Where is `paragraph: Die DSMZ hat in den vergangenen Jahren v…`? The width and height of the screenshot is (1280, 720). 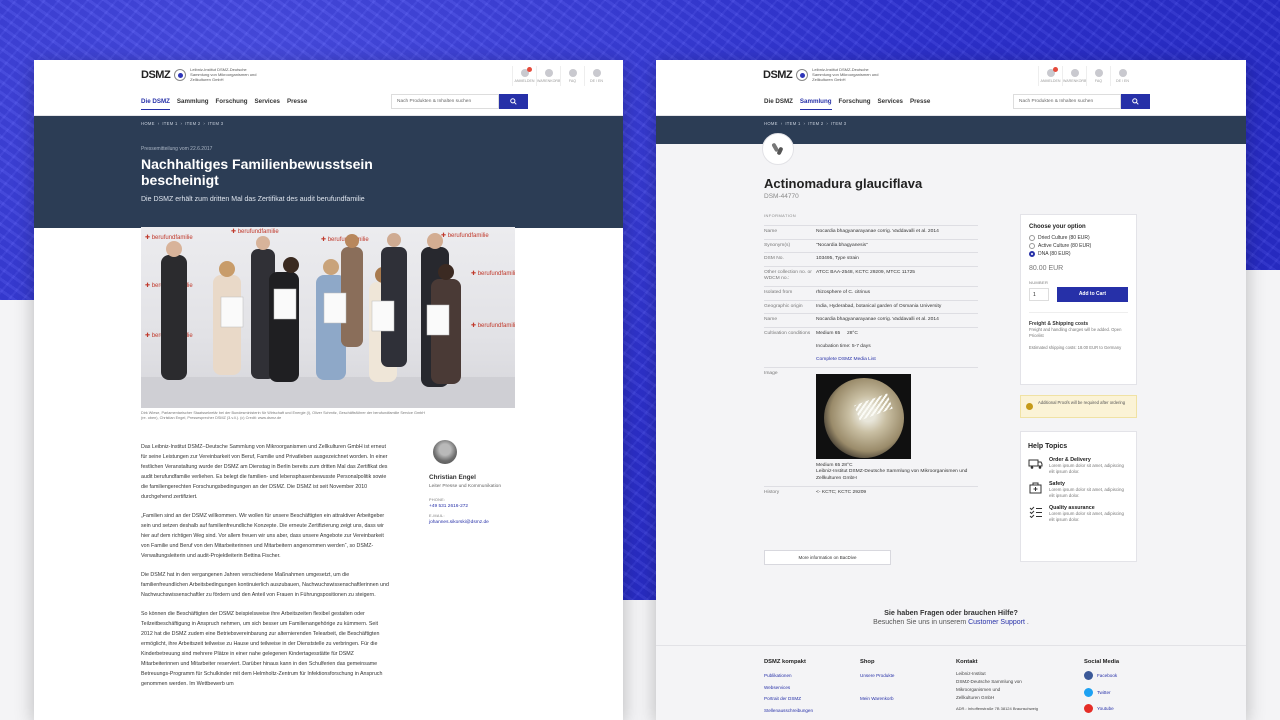
paragraph: Die DSMZ hat in den vergangenen Jahren v… is located at coordinates (265, 585).